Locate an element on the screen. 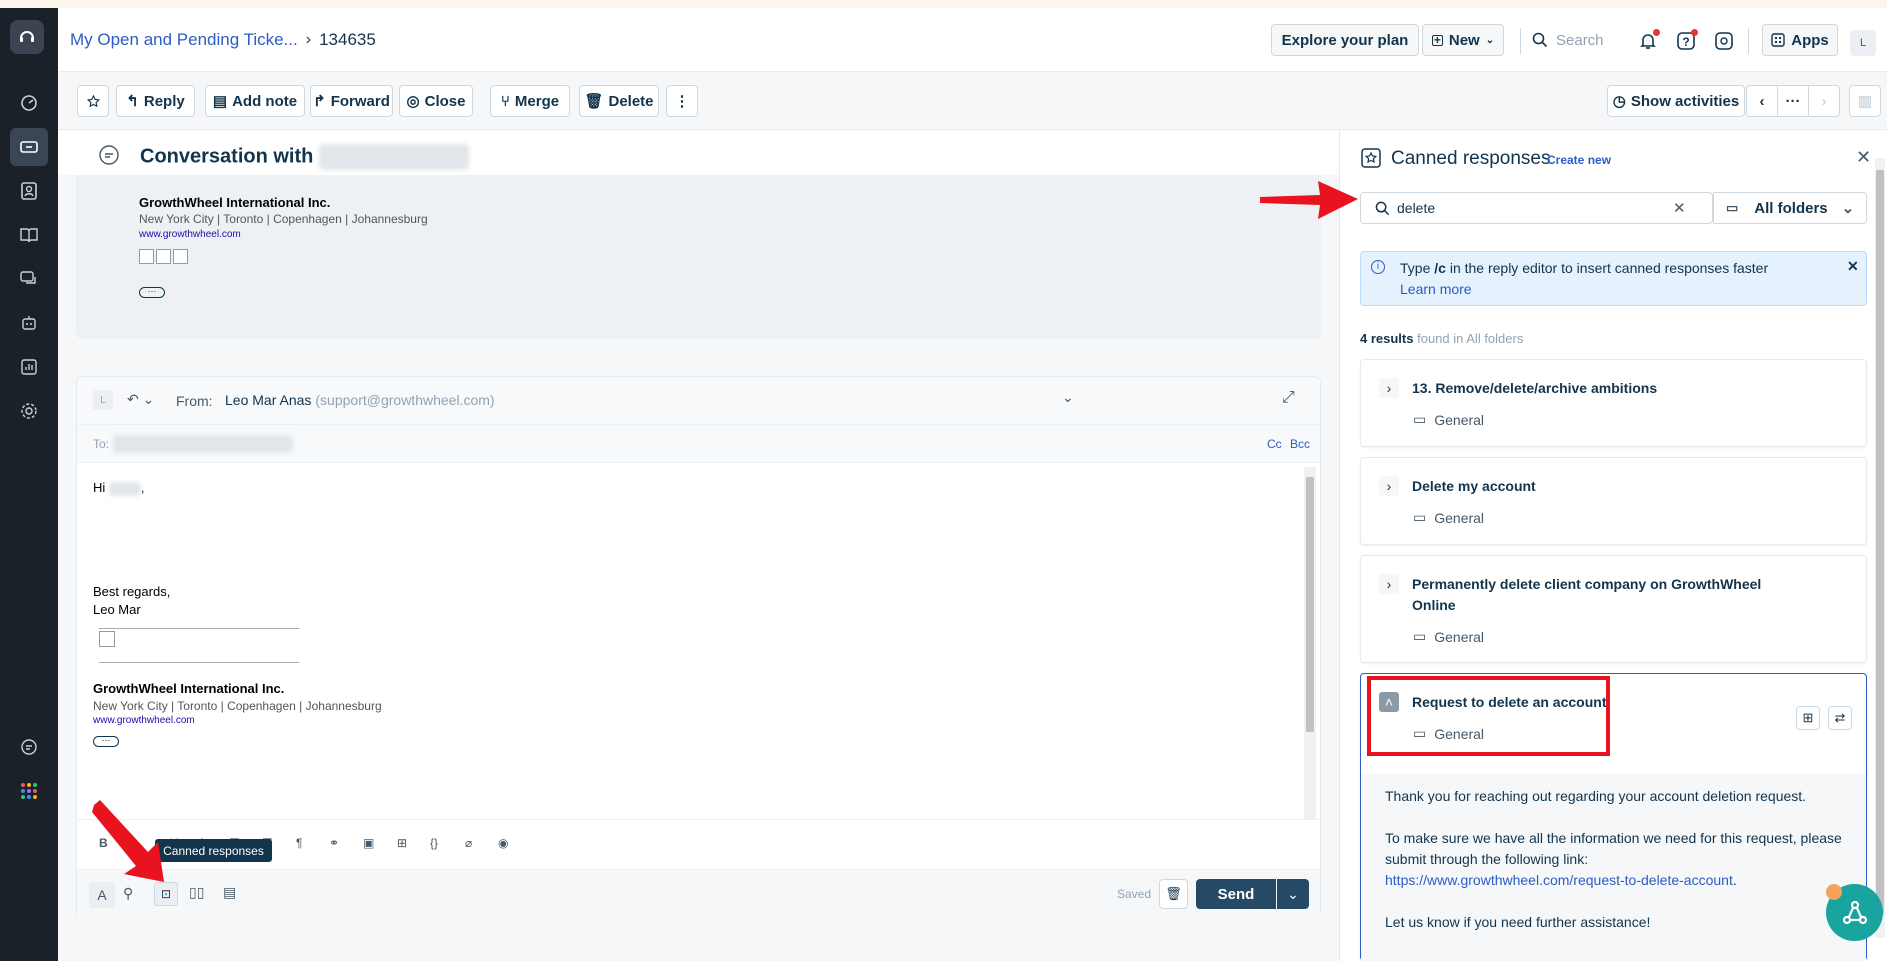 The width and height of the screenshot is (1887, 961). notifications-button is located at coordinates (1648, 41).